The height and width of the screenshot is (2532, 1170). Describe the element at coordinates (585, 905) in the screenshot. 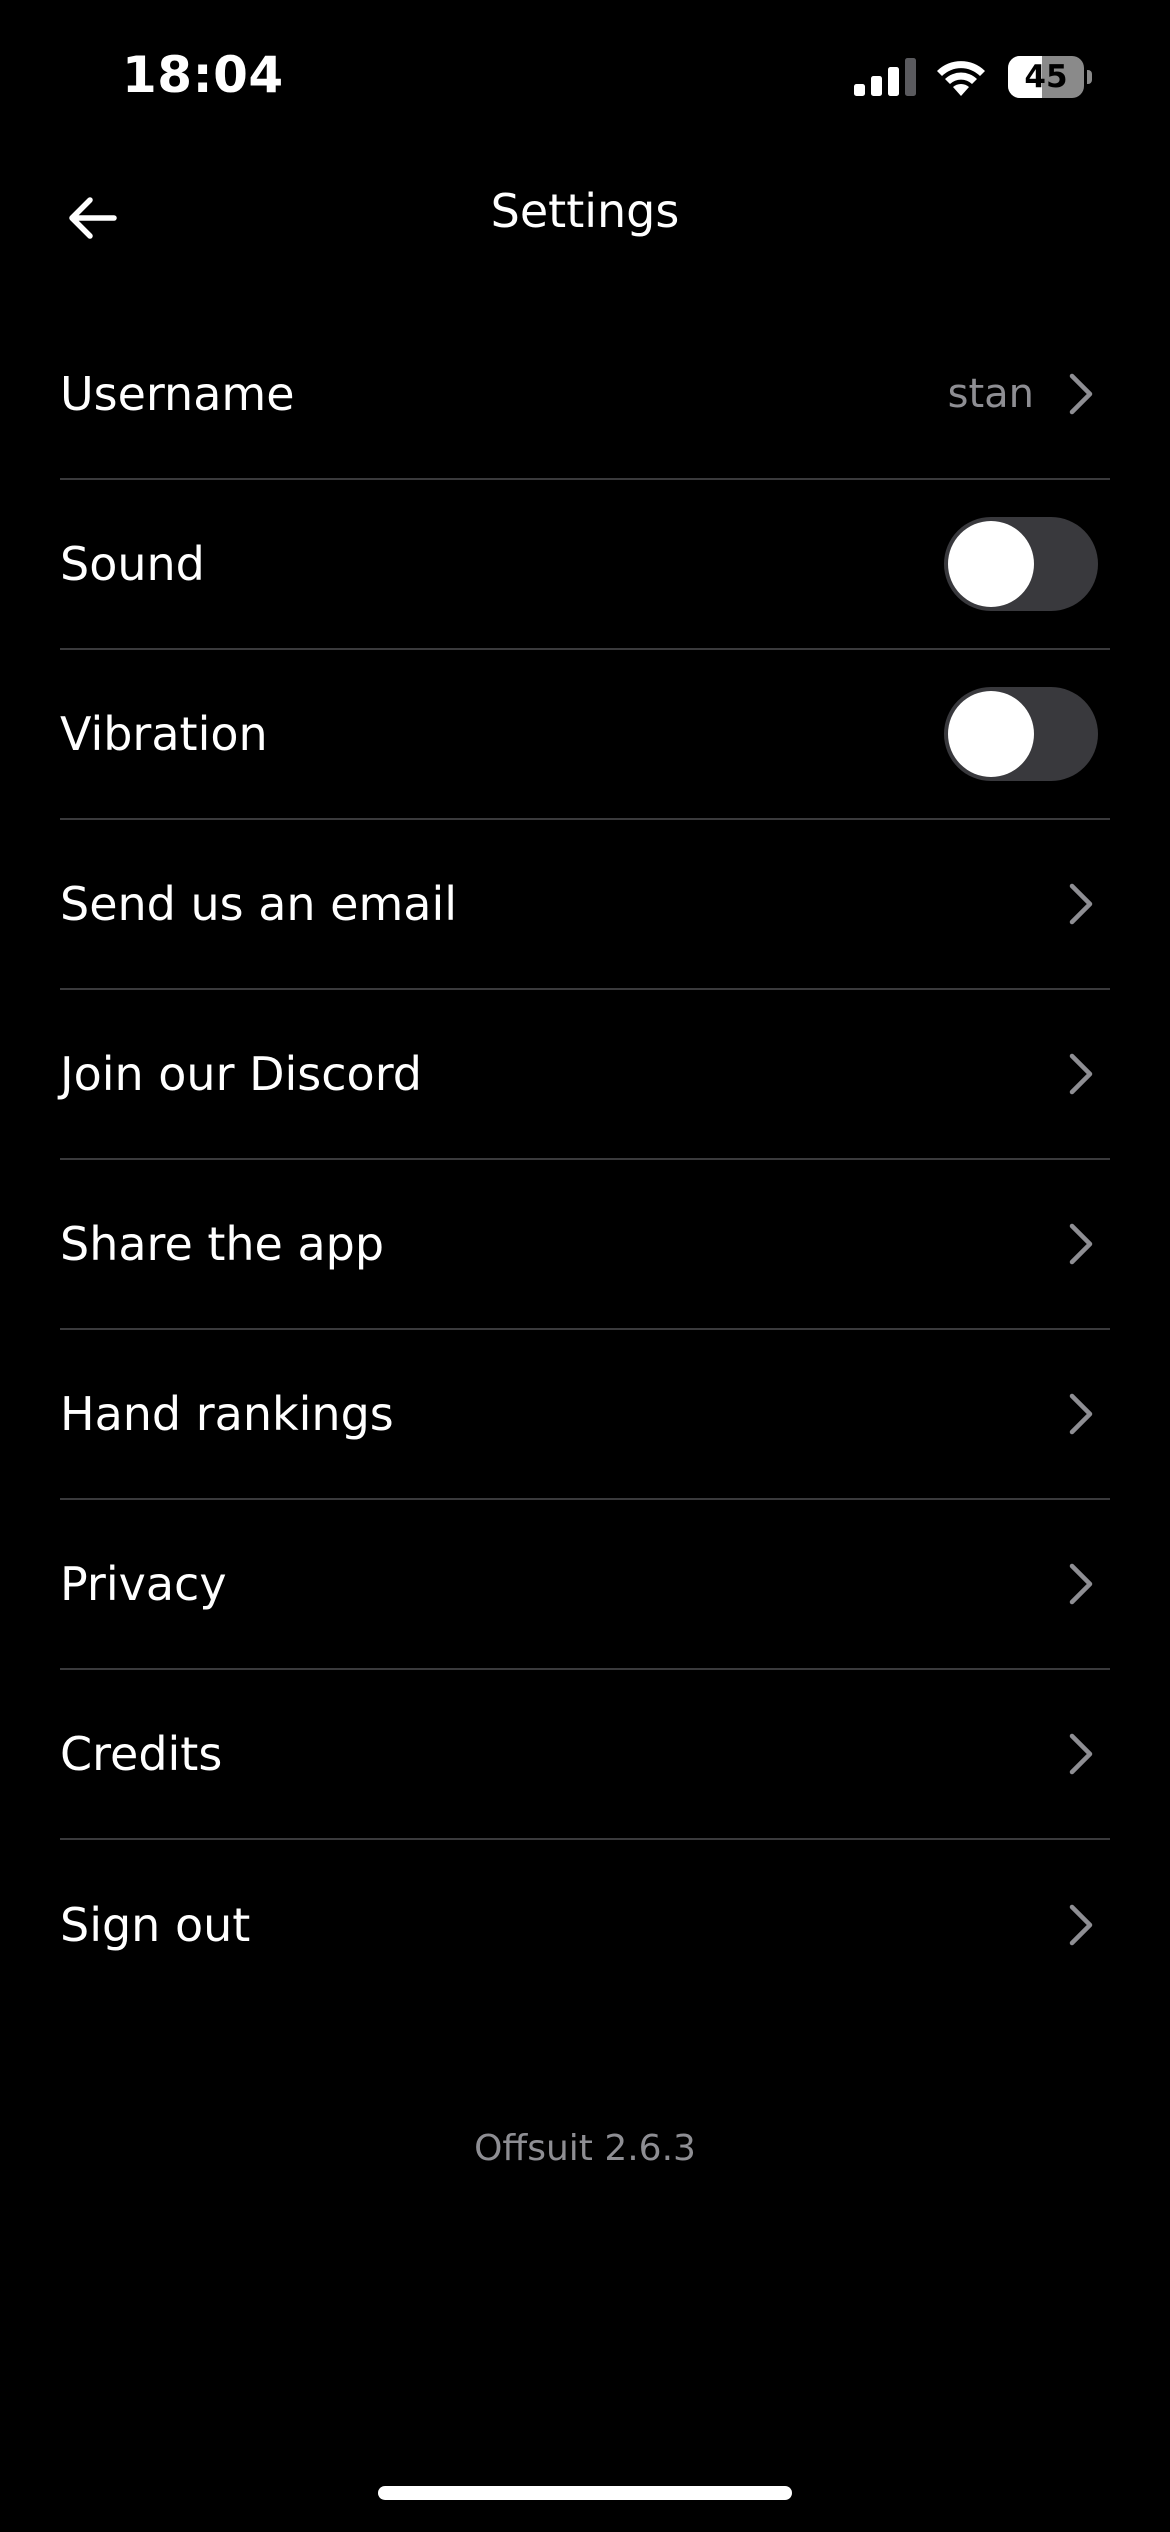

I see `settings-row-send-us-an-email: Send us an email` at that location.